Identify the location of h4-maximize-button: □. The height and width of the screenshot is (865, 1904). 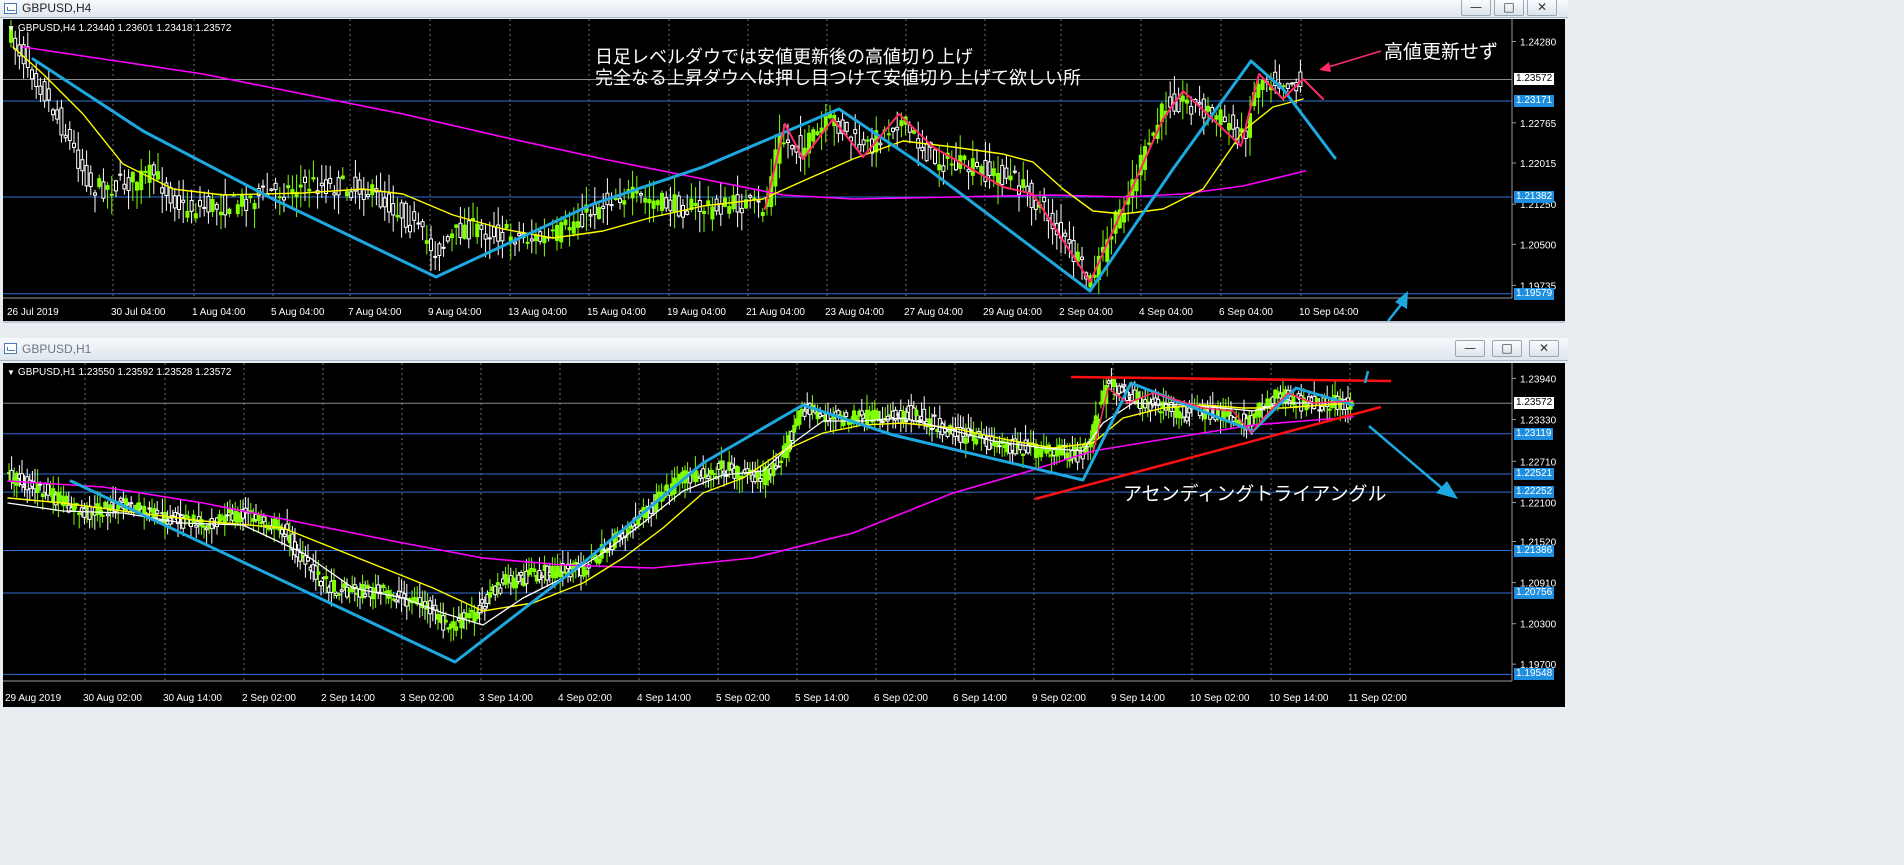
(1509, 8).